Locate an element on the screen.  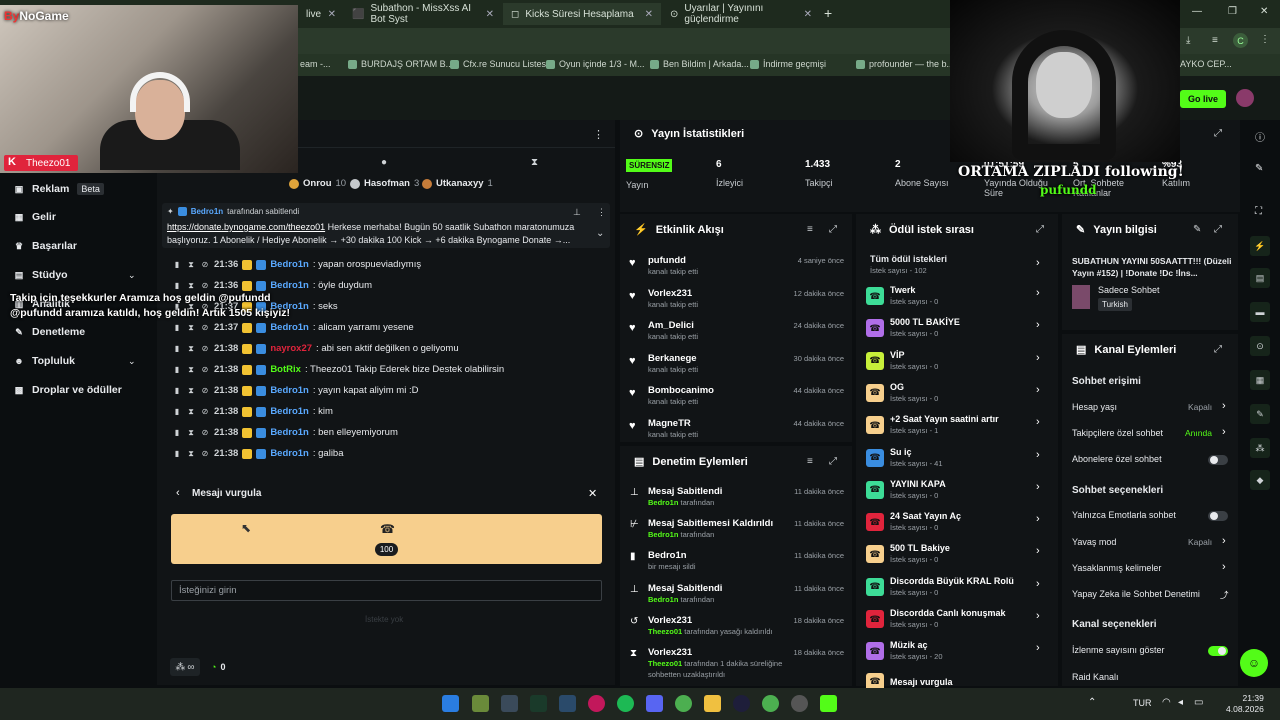
volume-icon: ◂ is located at coordinates (1180, 702).